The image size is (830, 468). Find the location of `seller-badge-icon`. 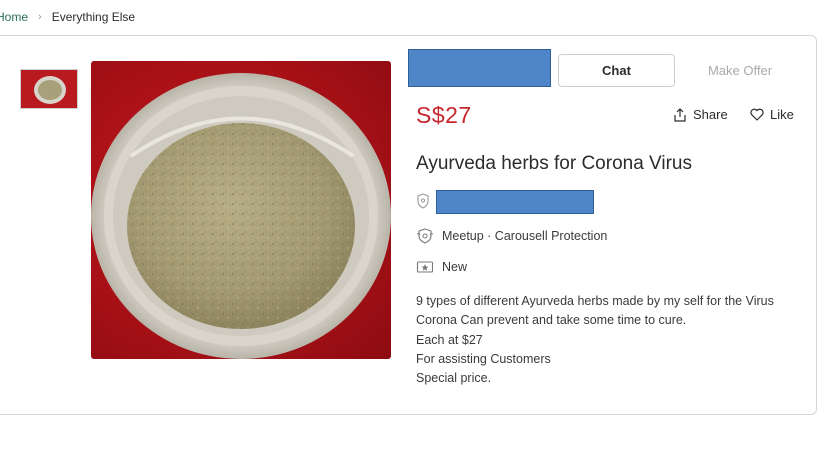

seller-badge-icon is located at coordinates (423, 201).